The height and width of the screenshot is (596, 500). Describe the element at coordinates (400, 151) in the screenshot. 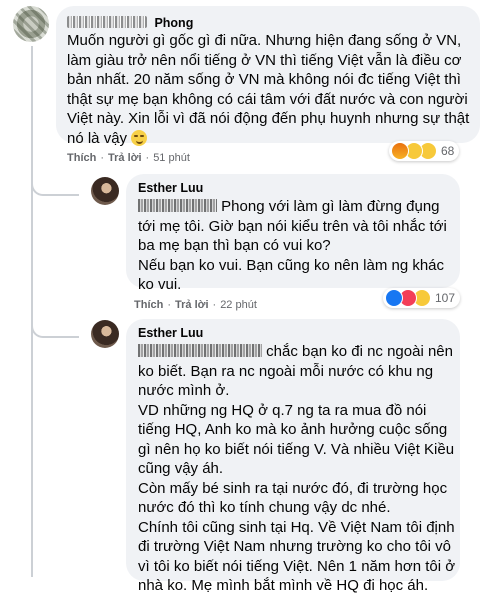

I see `angry-reaction-icon` at that location.